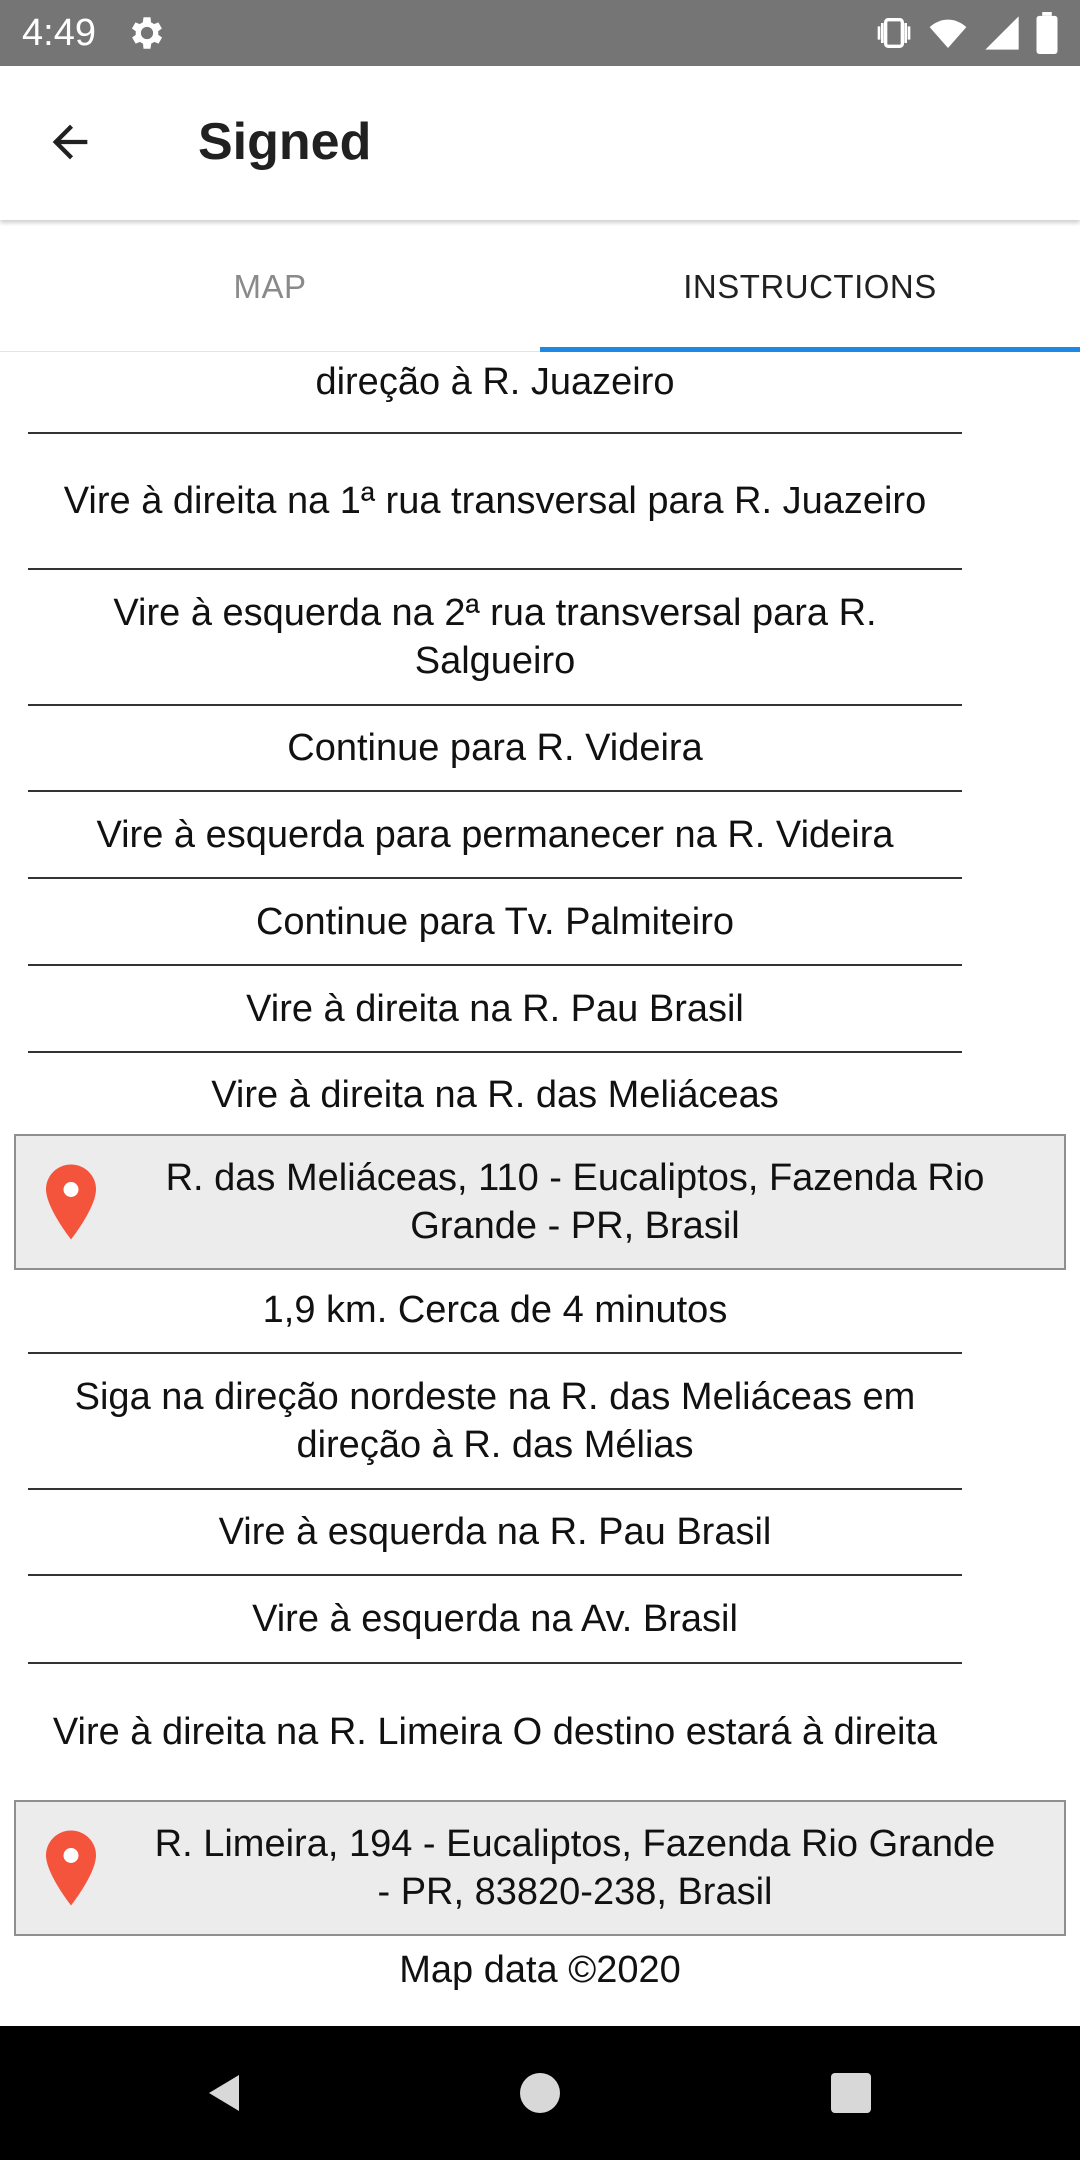  I want to click on instruction-step: Vire à esquerda na R. Pau Brasil, so click(495, 1533).